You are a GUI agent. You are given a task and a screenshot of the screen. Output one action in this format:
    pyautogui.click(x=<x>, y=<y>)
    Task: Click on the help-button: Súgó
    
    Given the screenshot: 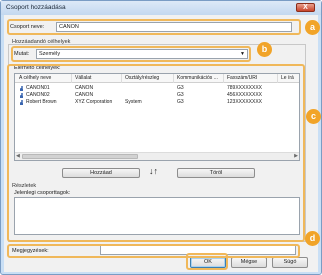 What is the action you would take?
    pyautogui.click(x=290, y=262)
    